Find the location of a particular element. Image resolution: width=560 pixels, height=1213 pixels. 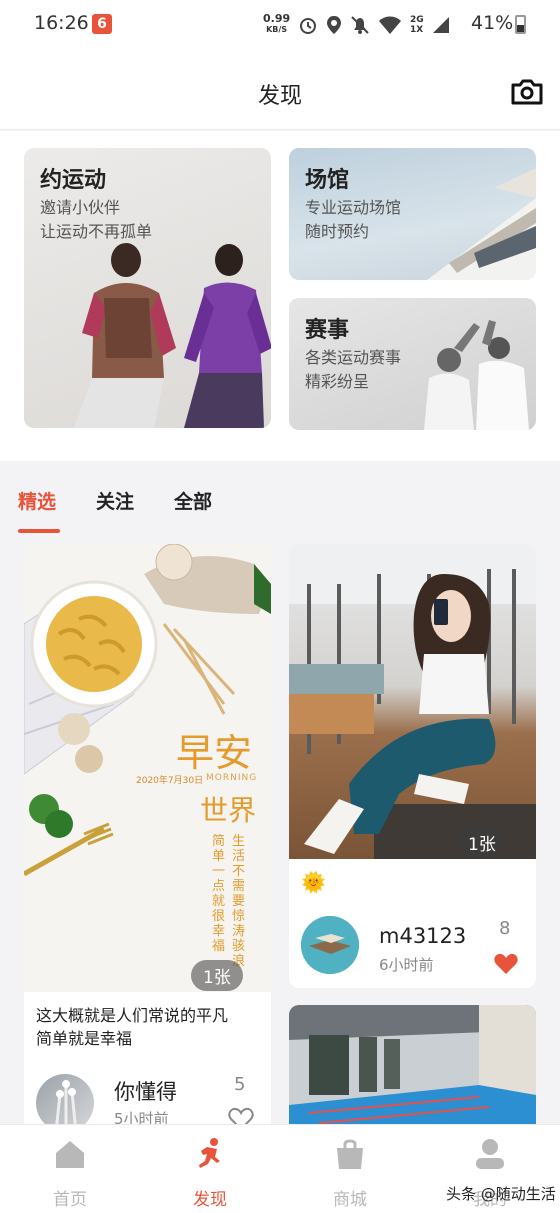

post-image: 1张 is located at coordinates (412, 701).